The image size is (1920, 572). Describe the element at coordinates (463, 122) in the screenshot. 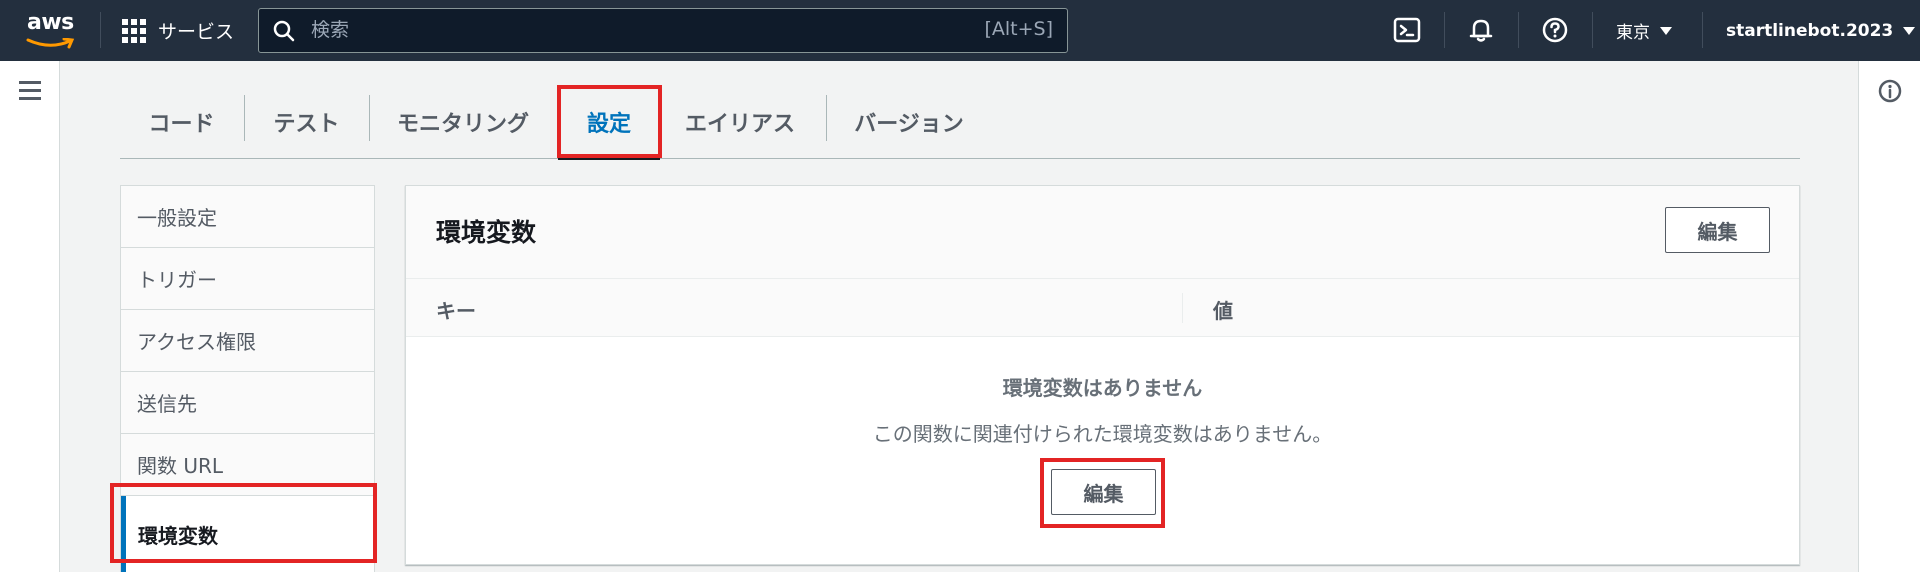

I see `tab-monitoring: モニタリング` at that location.